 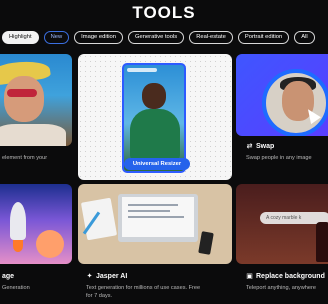 What do you see at coordinates (290, 276) in the screenshot?
I see `replace-background-label: Replace background` at bounding box center [290, 276].